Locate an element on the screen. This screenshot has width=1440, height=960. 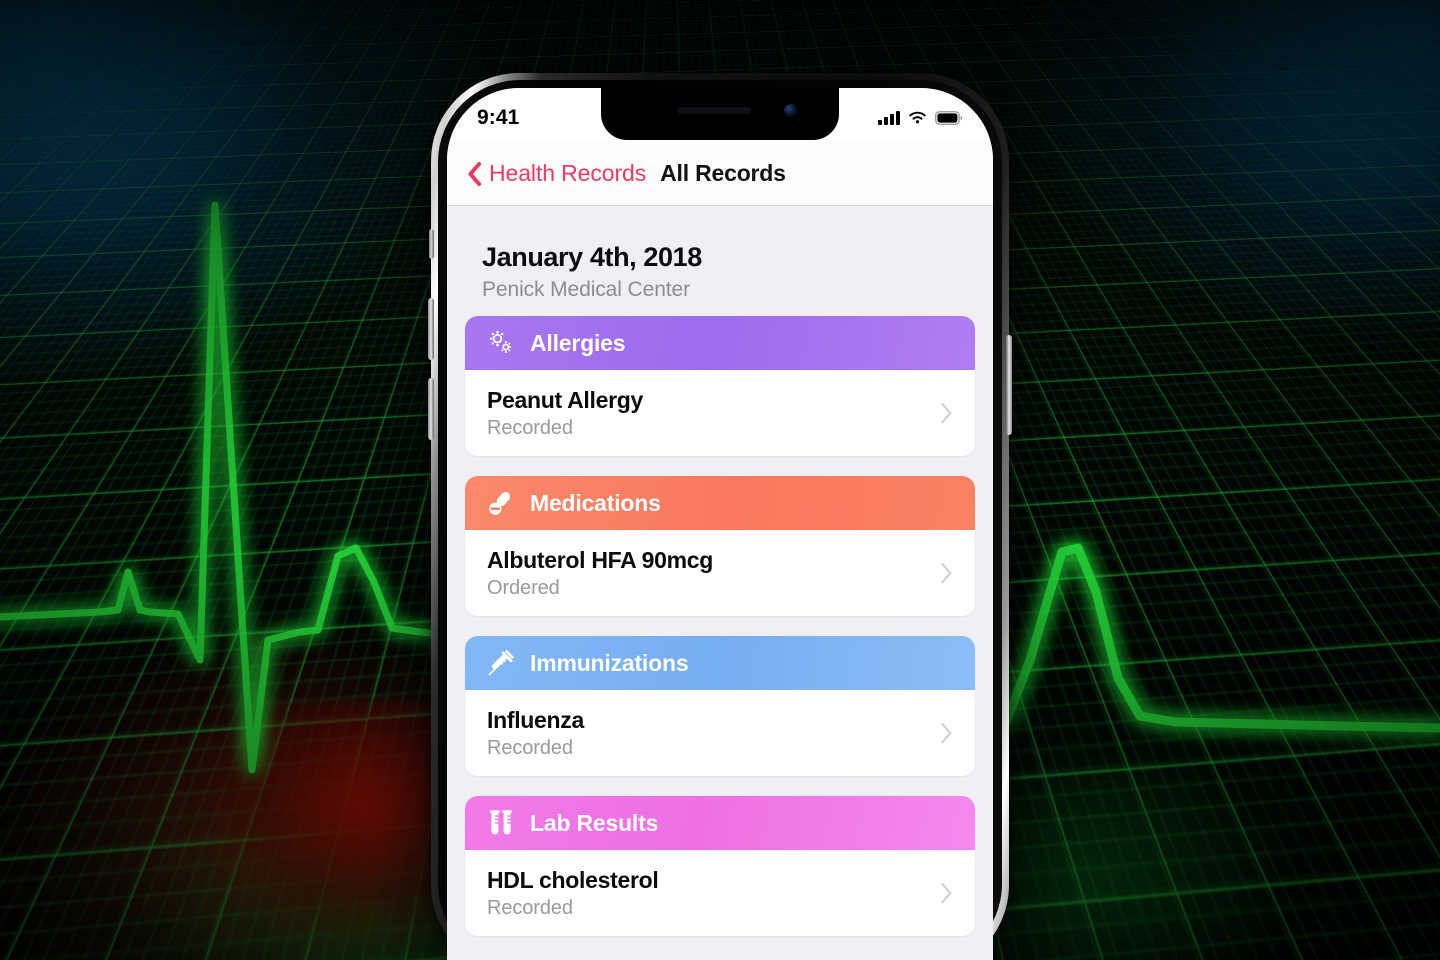
card-allergies: Allergies Peanut Allergy Recorded is located at coordinates (720, 386).